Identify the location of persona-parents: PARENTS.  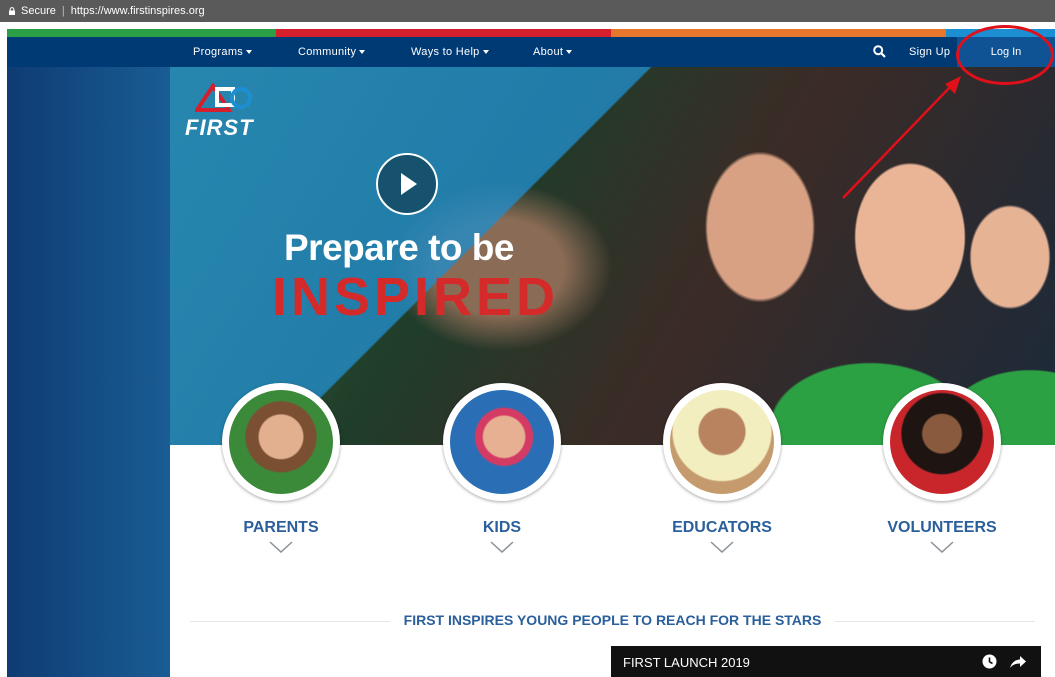
(281, 470).